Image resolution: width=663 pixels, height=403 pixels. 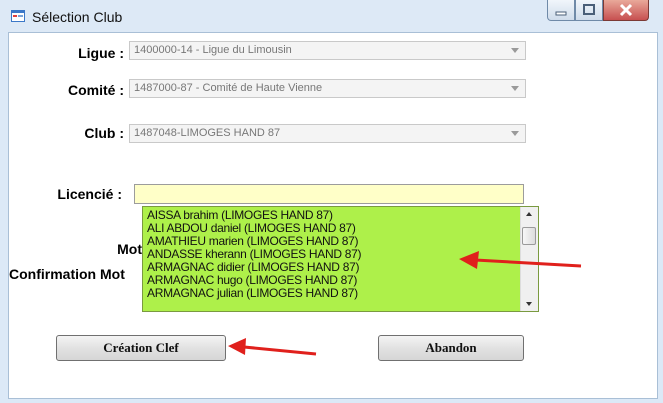 I want to click on ligue-label: Ligue :, so click(x=101, y=53).